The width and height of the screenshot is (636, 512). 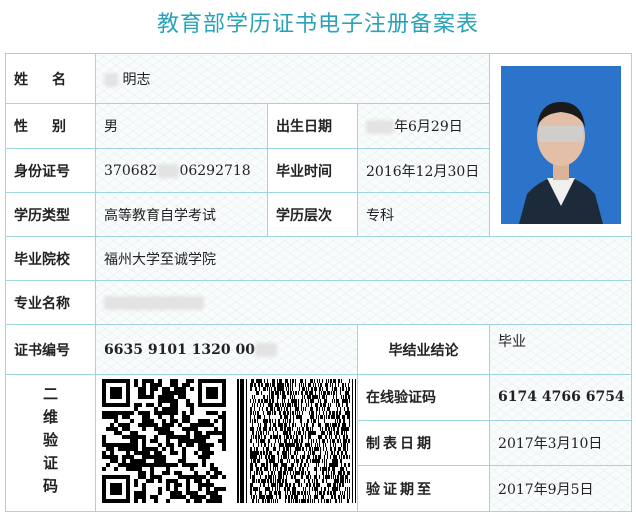 What do you see at coordinates (317, 24) in the screenshot?
I see `page-title: 教育部学历证书电子注册备案表` at bounding box center [317, 24].